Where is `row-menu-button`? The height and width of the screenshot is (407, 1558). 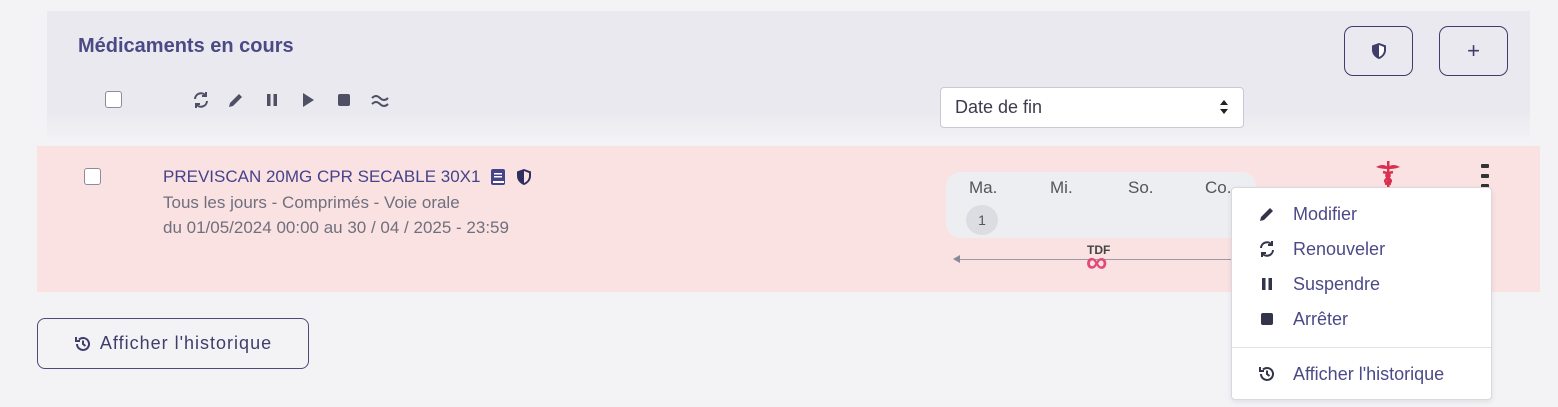
row-menu-button is located at coordinates (1485, 176).